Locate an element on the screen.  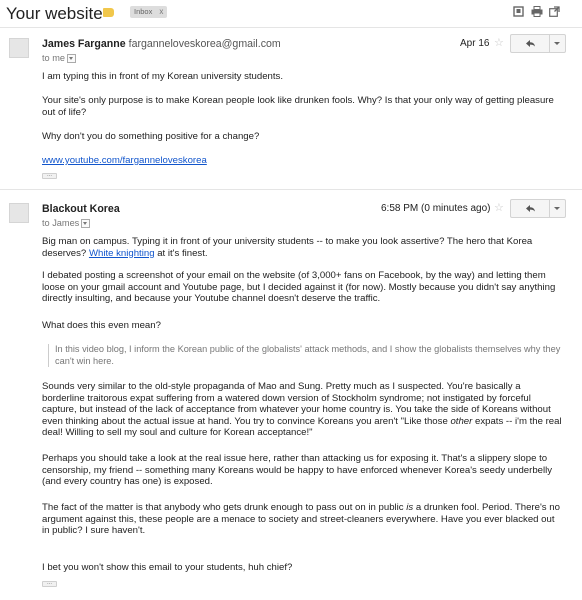
new-window-icon is located at coordinates (555, 12).